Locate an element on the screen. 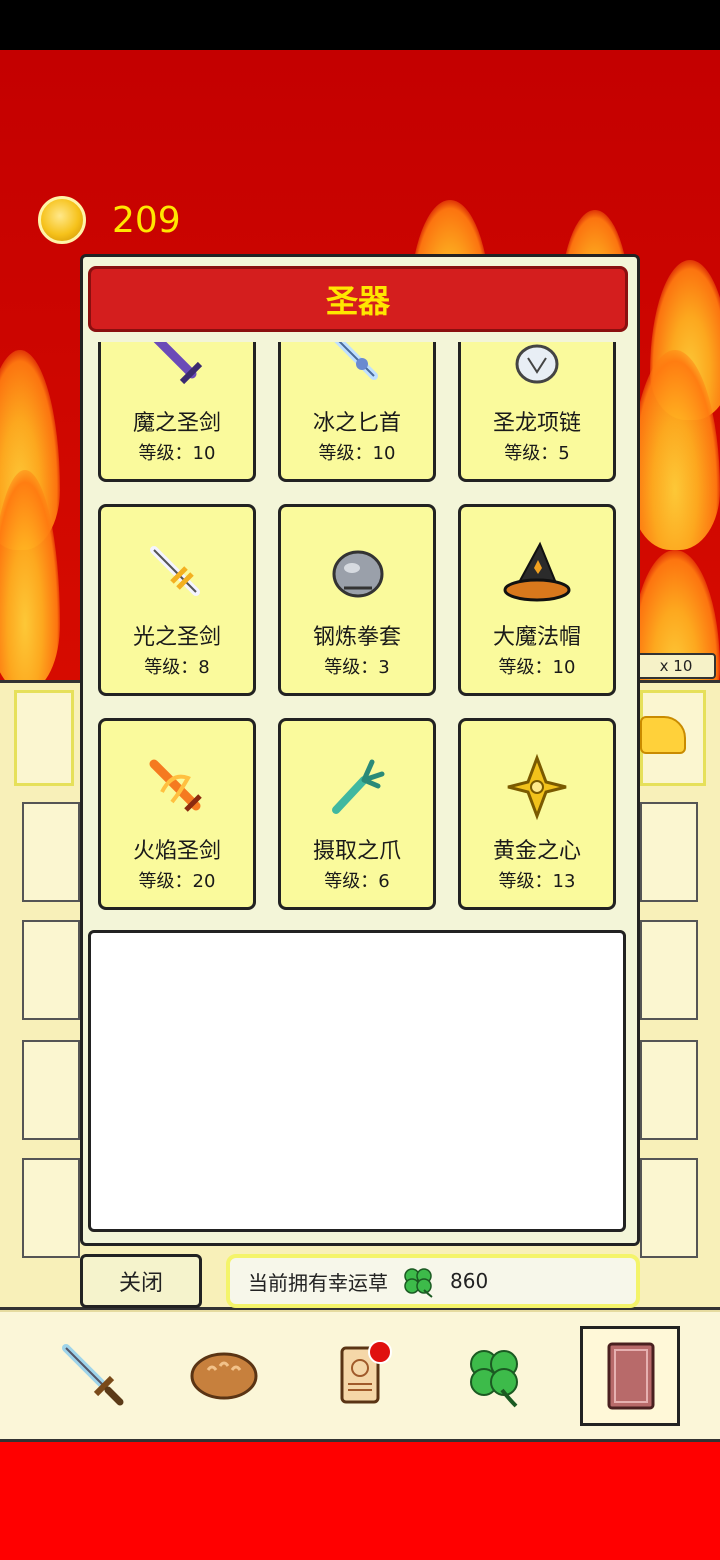  cheese-icon is located at coordinates (663, 735).